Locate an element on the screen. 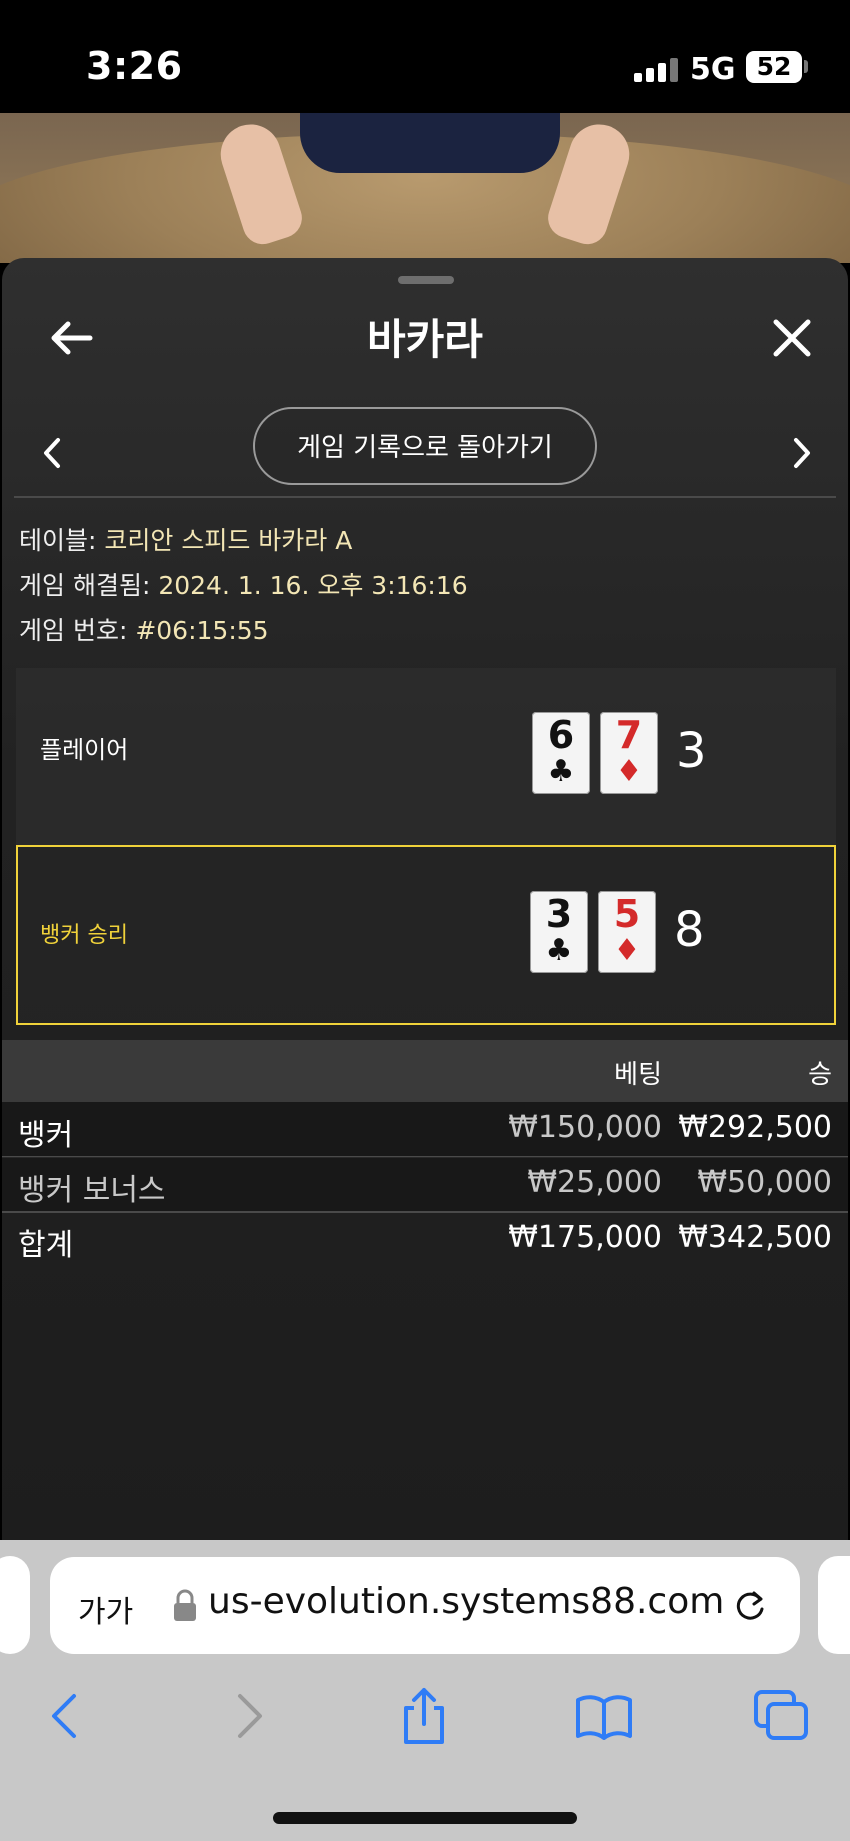 Image resolution: width=850 pixels, height=1841 pixels. bet-amount: ₩150,000 is located at coordinates (585, 1127).